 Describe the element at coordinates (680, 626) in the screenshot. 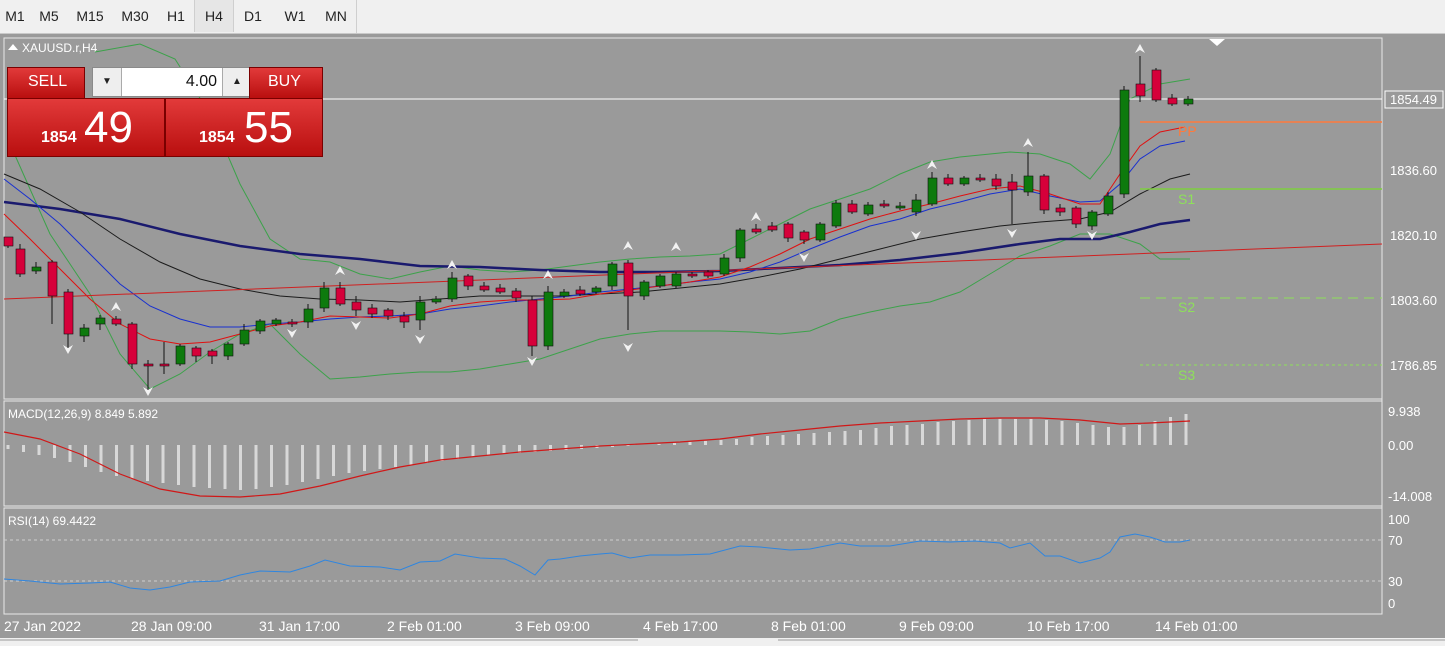

I see `time-tick: 4 Feb 17:00` at that location.